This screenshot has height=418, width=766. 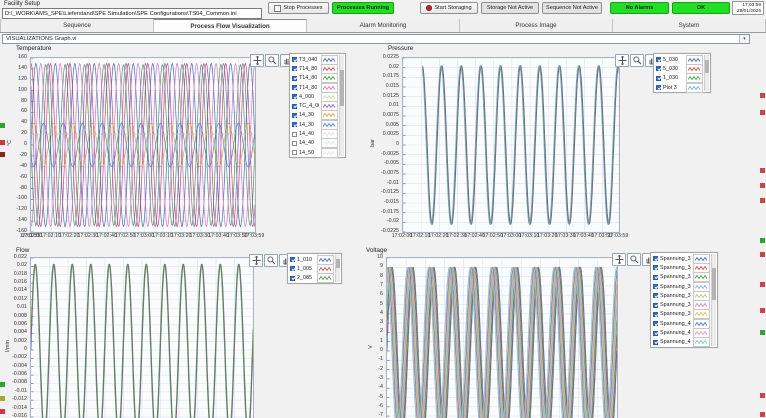 I want to click on legend-item: Spannung_42, so click(x=681, y=342).